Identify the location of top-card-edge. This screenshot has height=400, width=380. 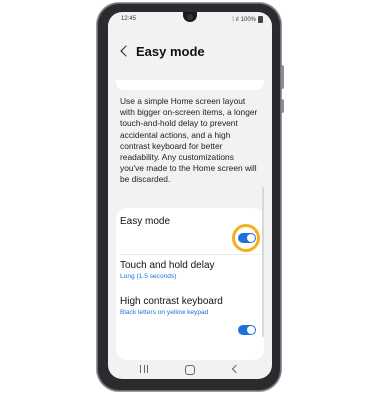
(190, 85).